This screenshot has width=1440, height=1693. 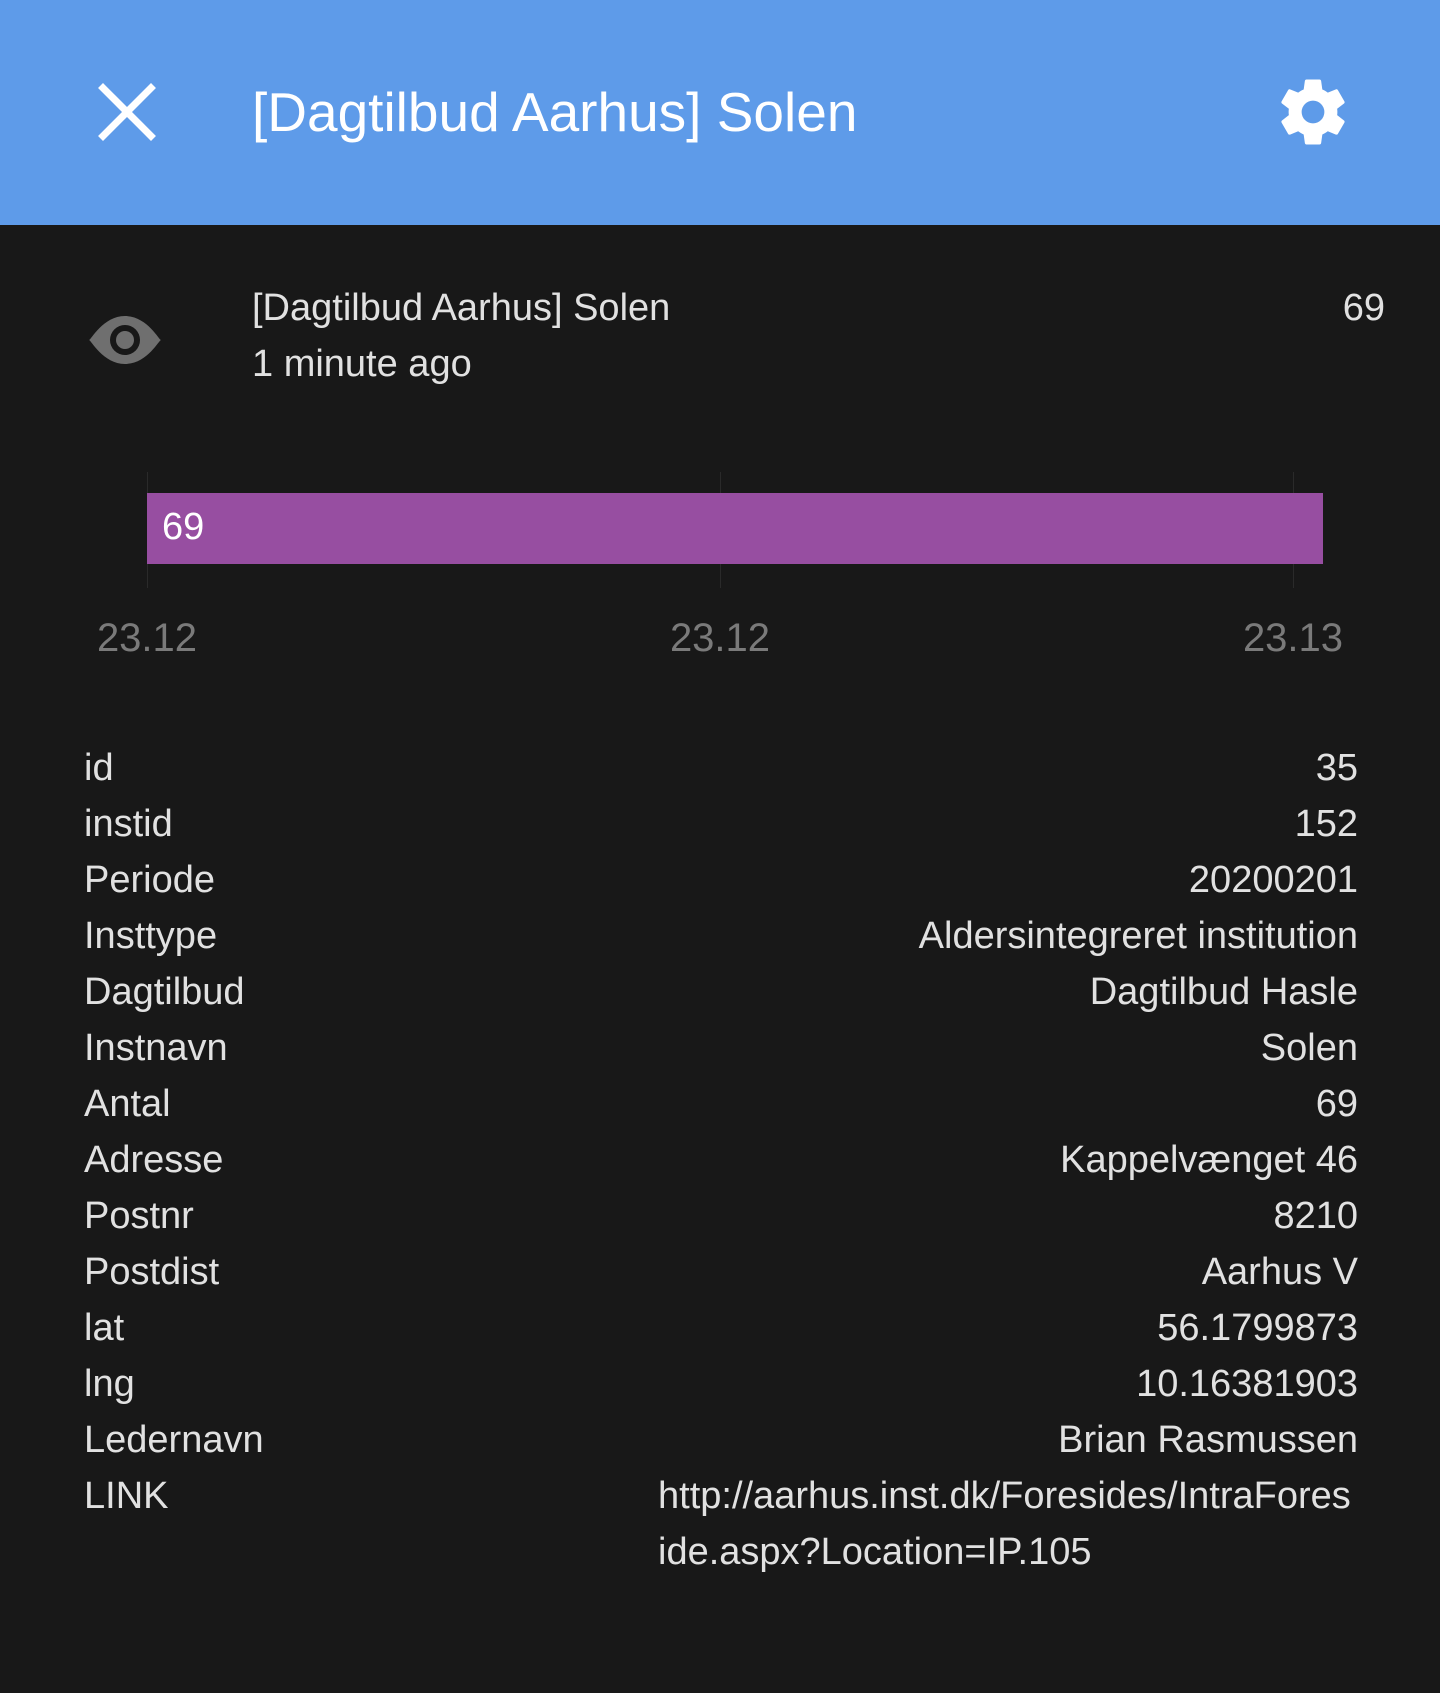 I want to click on attribute-key: lng, so click(x=109, y=1384).